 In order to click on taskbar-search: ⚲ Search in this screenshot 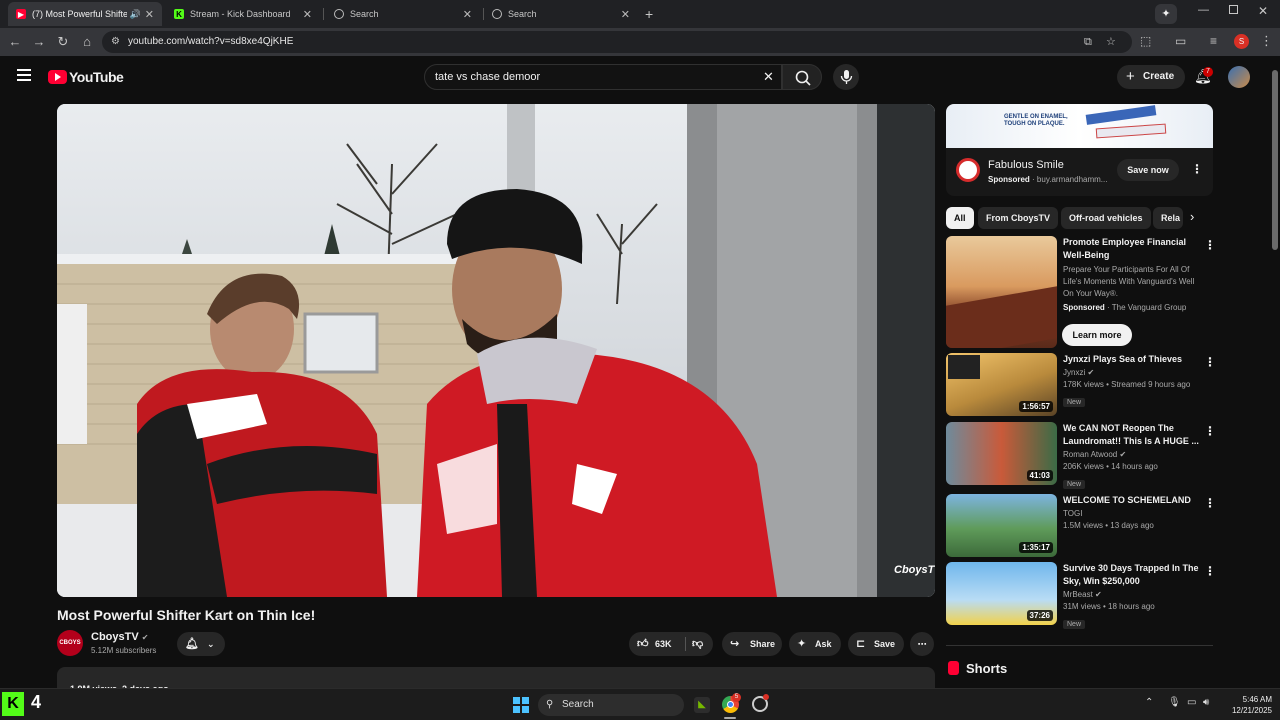, I will do `click(611, 705)`.